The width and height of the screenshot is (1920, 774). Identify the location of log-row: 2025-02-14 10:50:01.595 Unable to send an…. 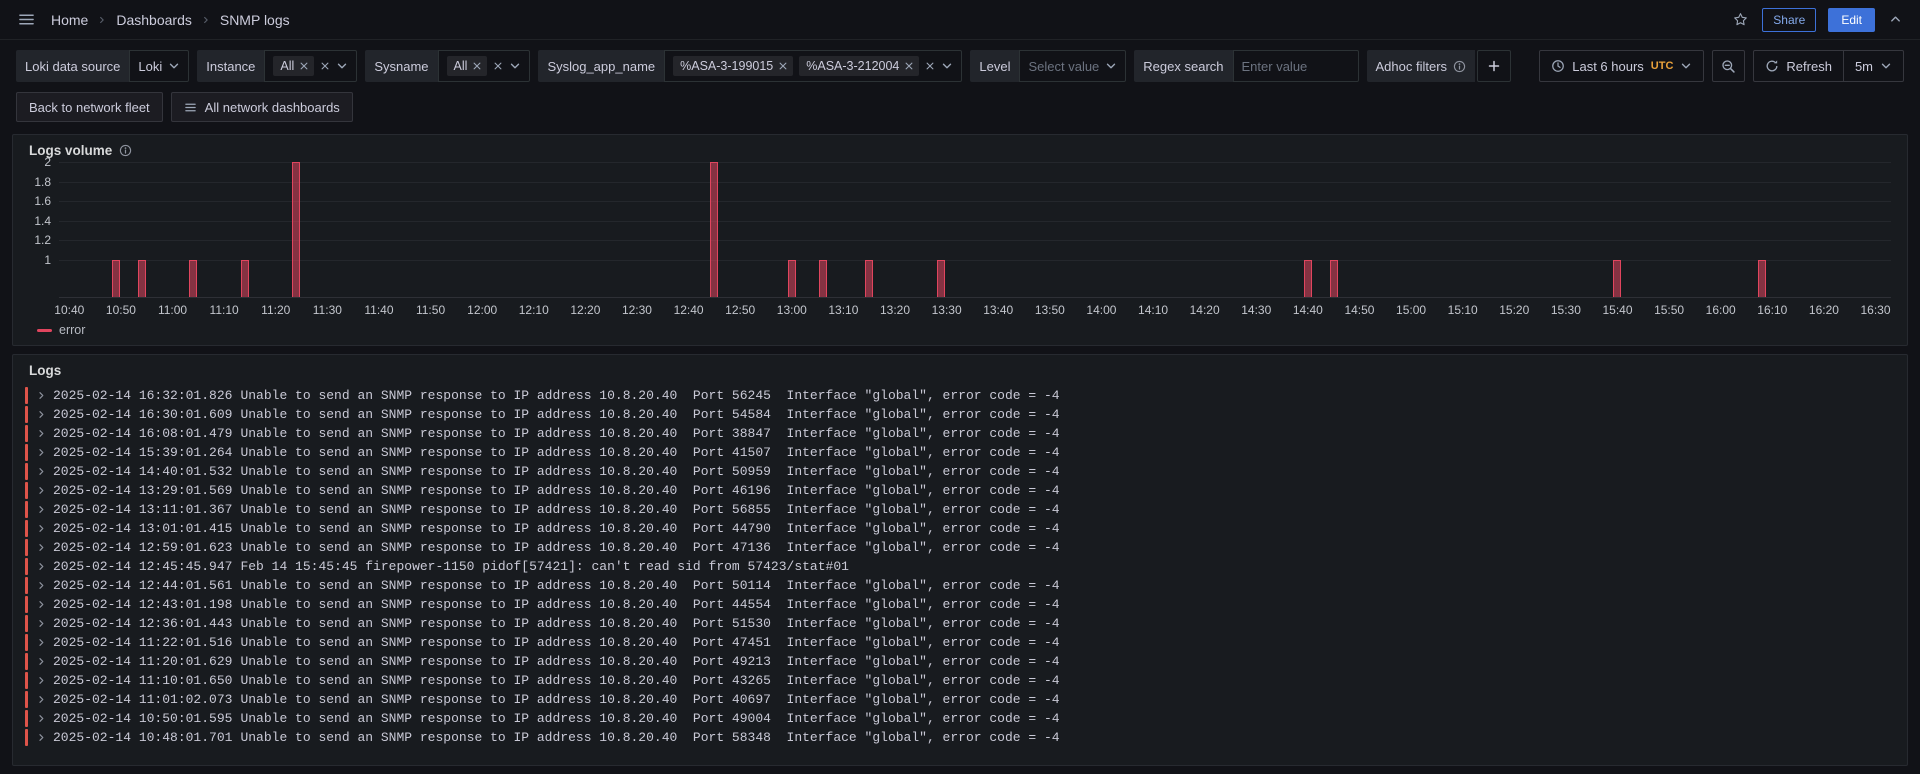
(960, 718).